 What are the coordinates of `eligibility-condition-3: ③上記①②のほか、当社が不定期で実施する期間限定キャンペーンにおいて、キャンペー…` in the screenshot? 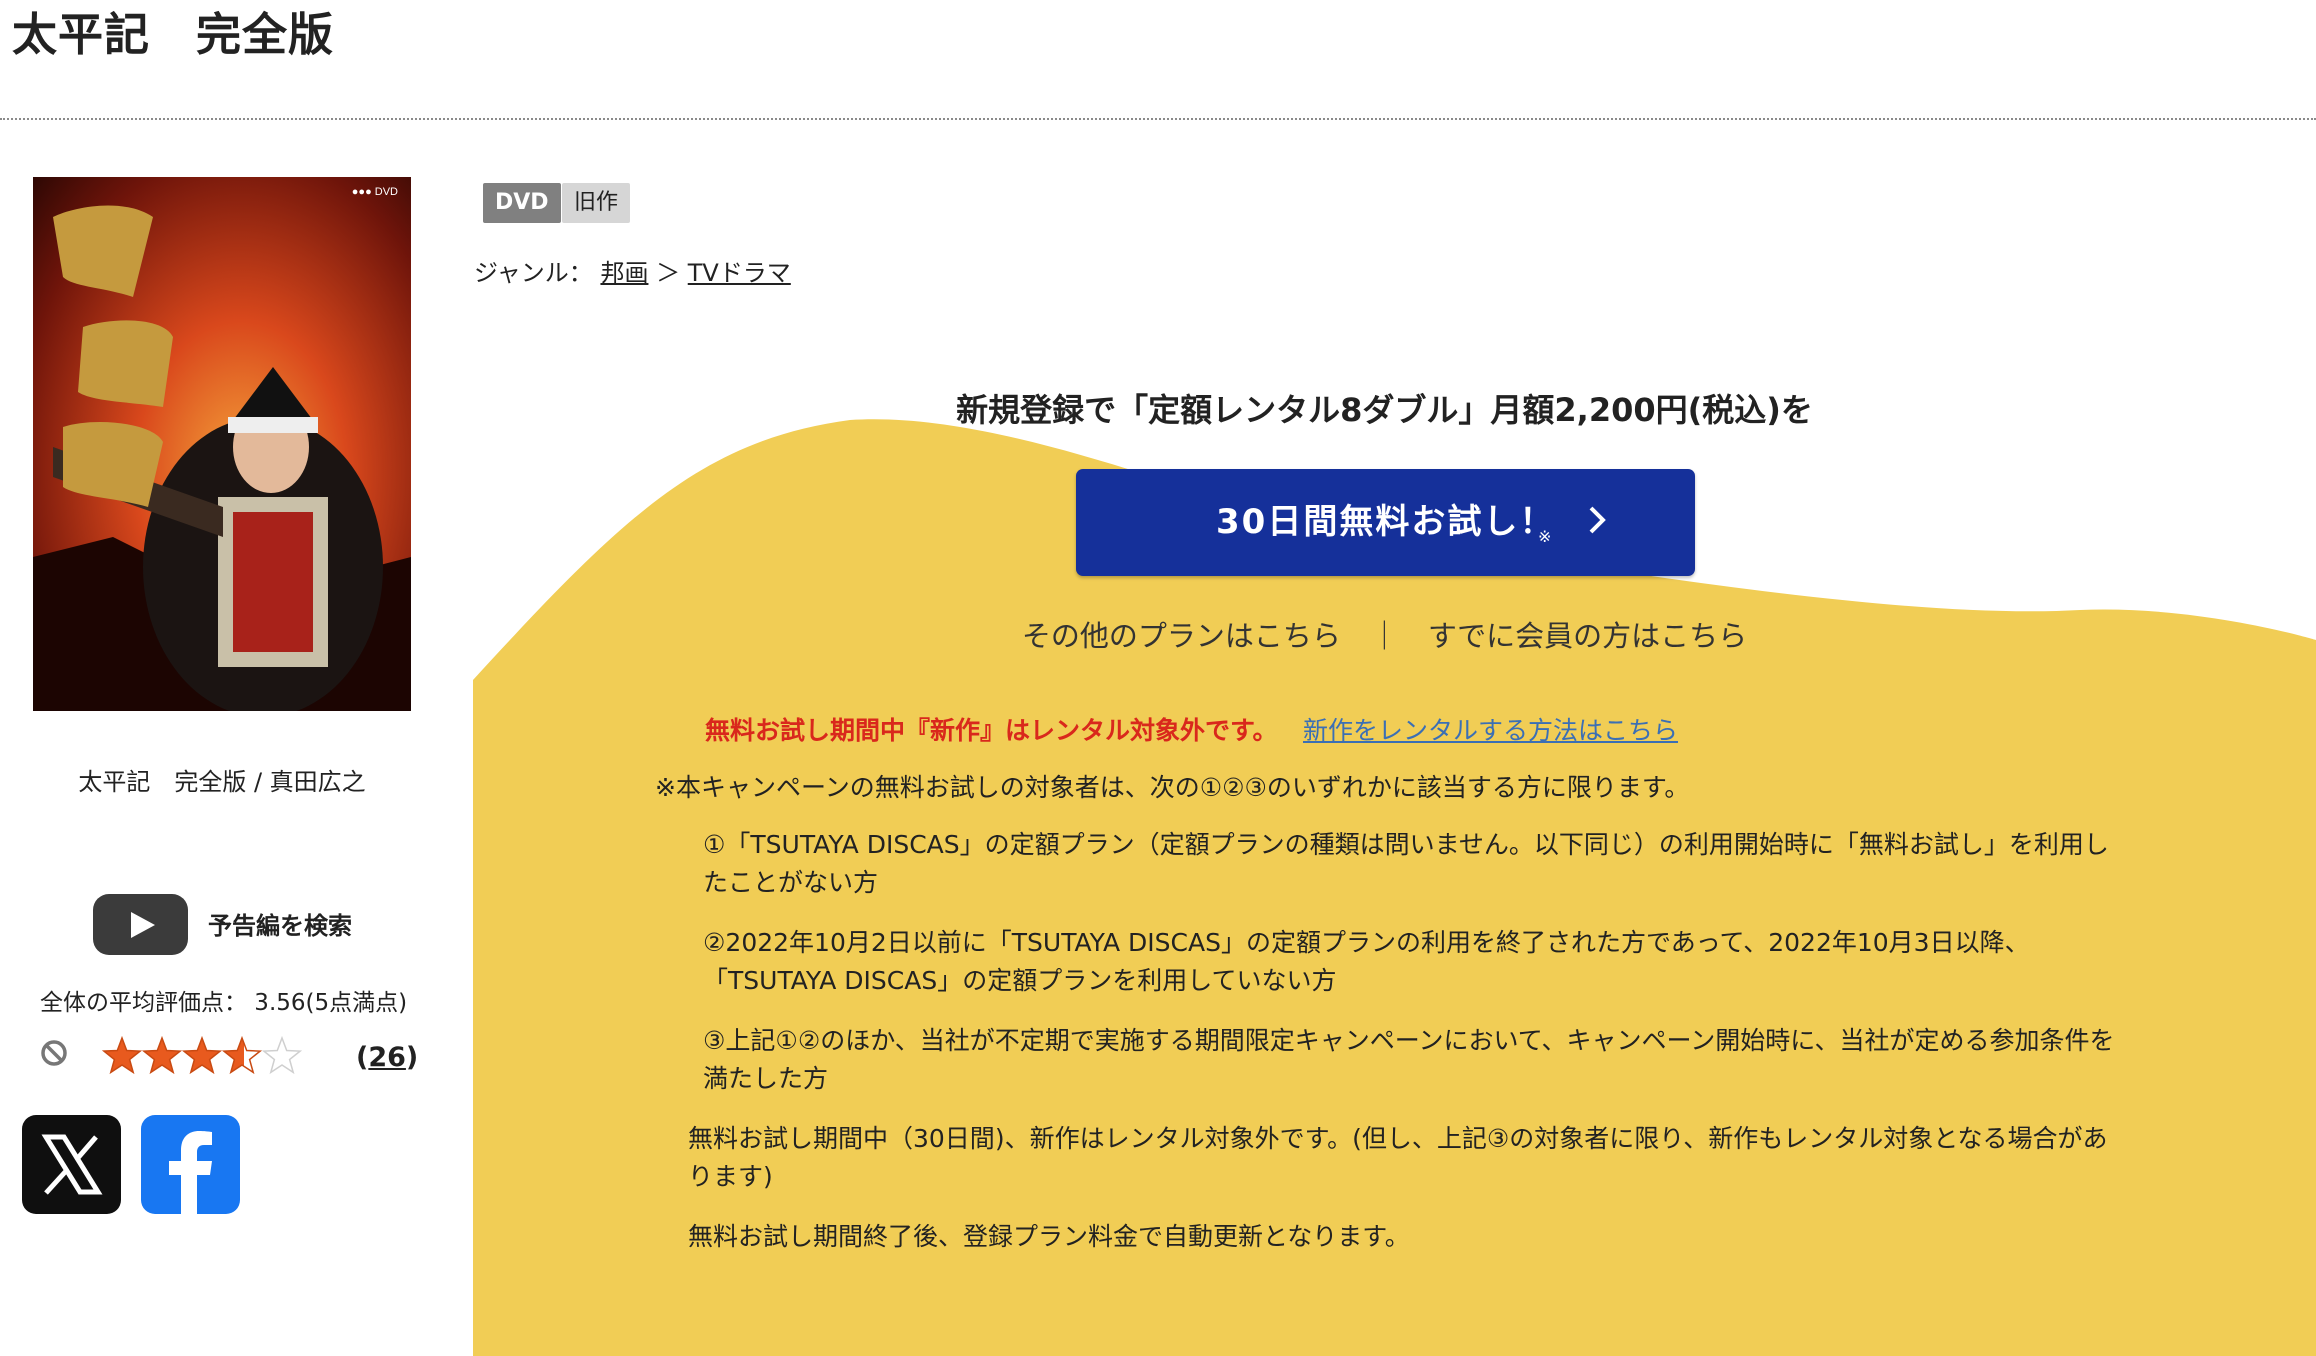 It's located at (1409, 1059).